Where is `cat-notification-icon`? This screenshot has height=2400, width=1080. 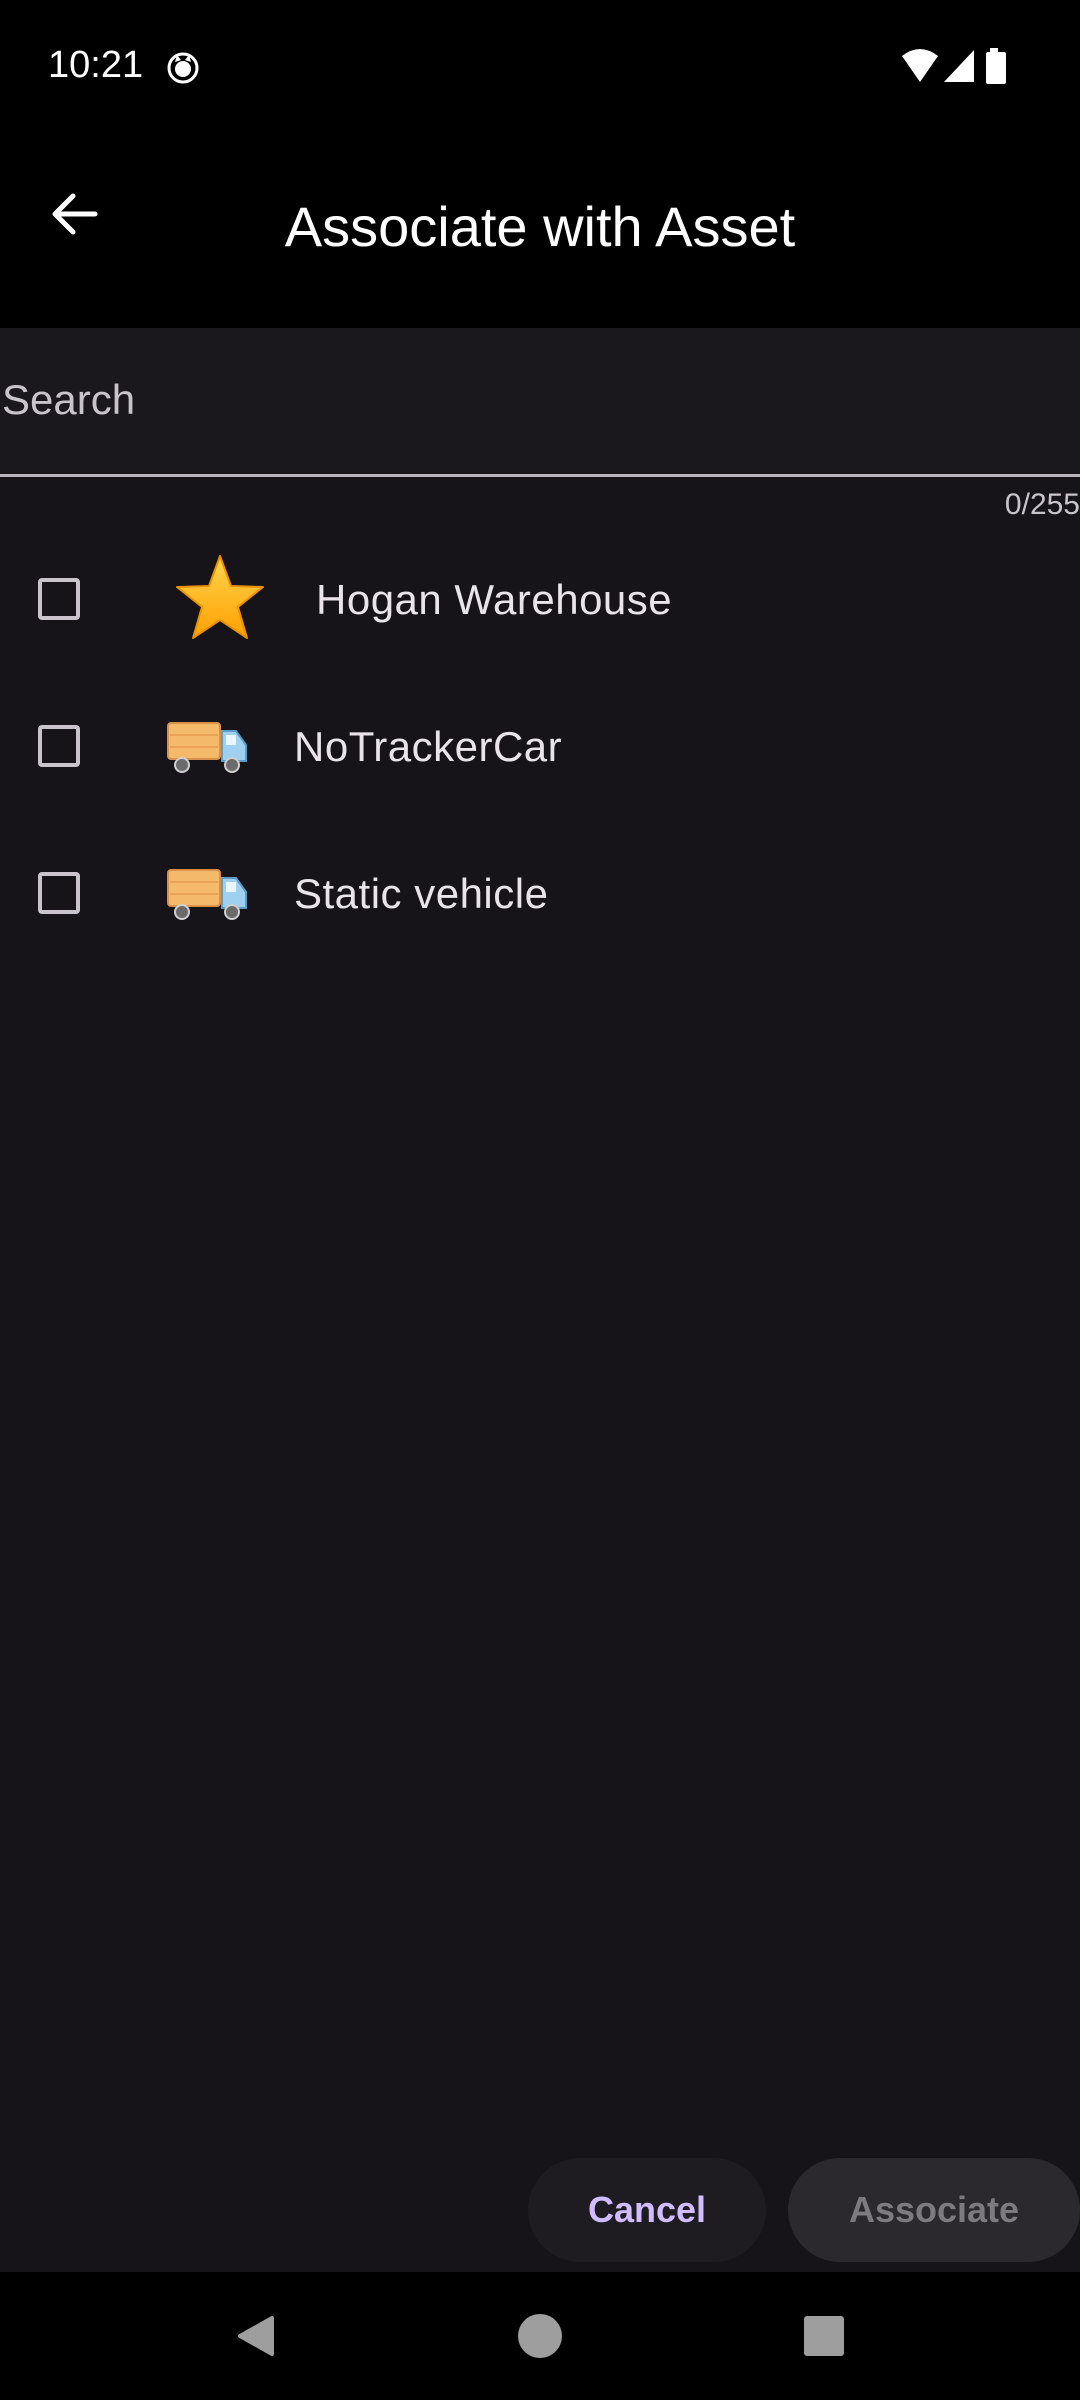 cat-notification-icon is located at coordinates (183, 68).